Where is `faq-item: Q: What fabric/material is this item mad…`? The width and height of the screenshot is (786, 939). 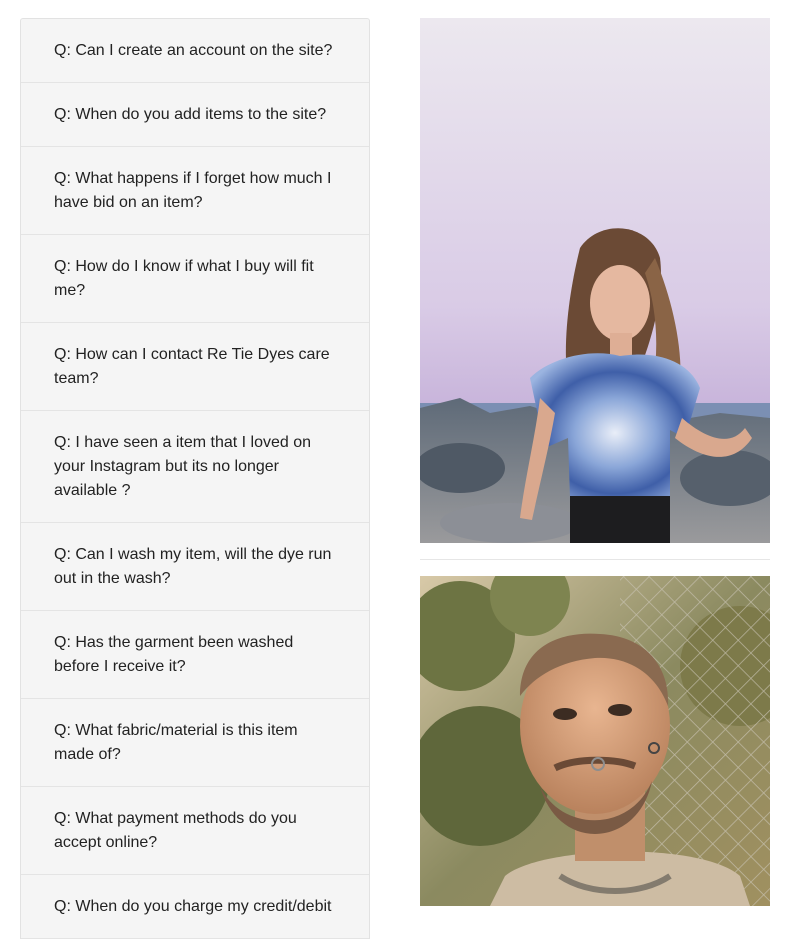 faq-item: Q: What fabric/material is this item mad… is located at coordinates (195, 743).